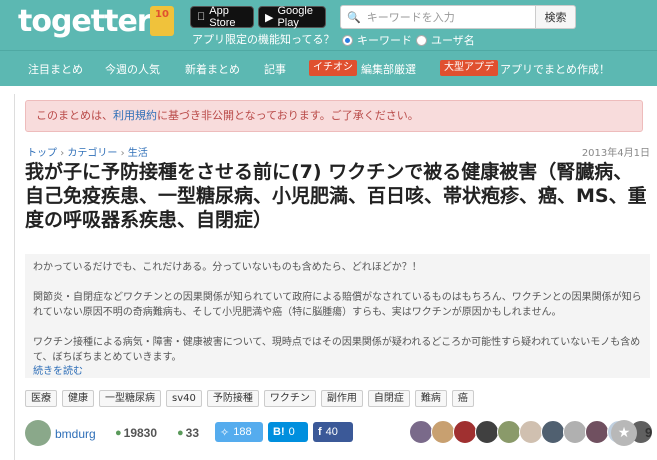 The height and width of the screenshot is (460, 657). I want to click on facebook-icon: f, so click(320, 432).